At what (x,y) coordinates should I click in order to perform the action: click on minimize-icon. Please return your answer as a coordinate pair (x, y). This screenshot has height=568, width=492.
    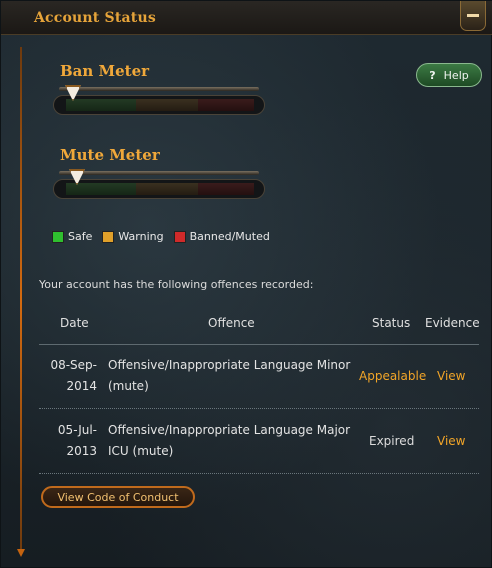
    Looking at the image, I should click on (473, 15).